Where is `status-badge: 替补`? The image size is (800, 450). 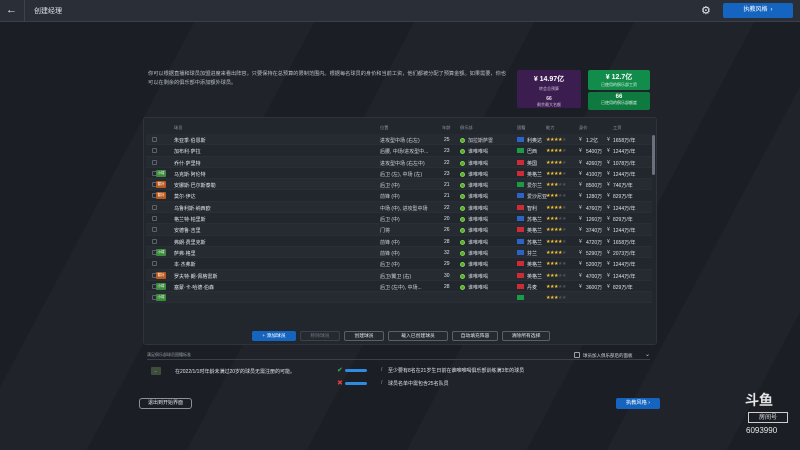
status-badge: 替补 is located at coordinates (161, 196).